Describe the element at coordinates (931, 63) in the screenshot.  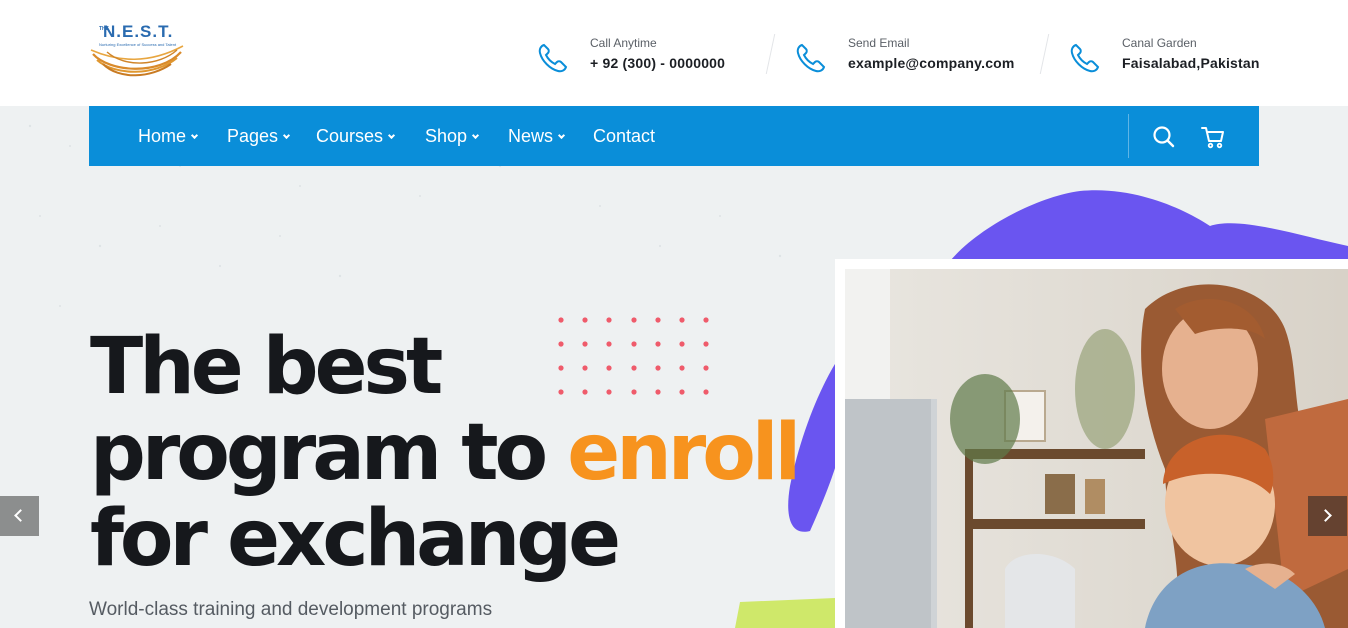
I see `contact-value: example@company.com` at that location.